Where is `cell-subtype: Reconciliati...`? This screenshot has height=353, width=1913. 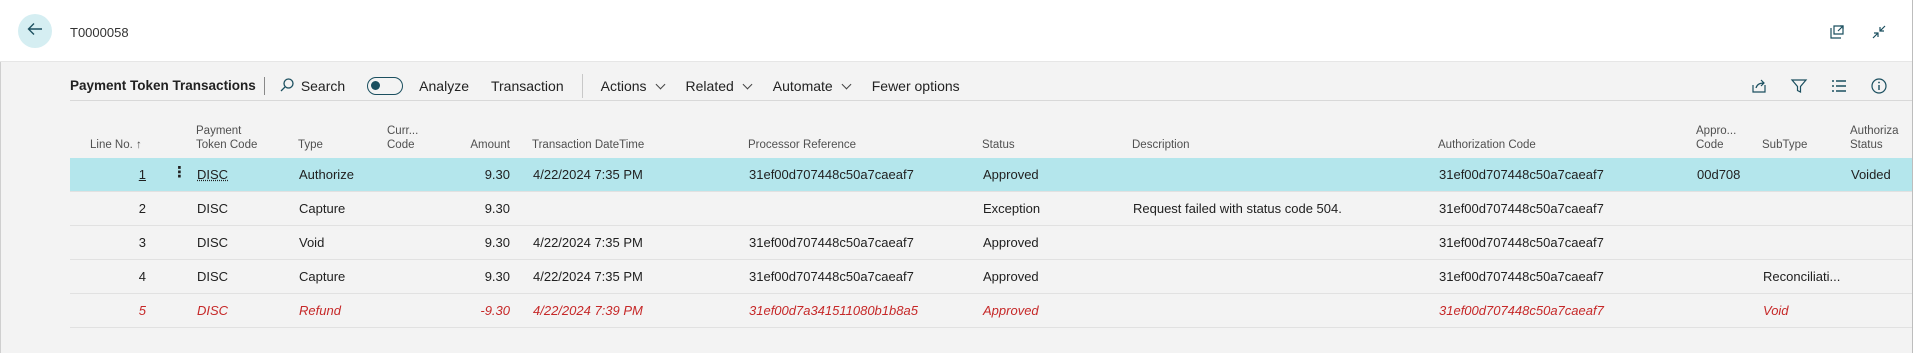
cell-subtype: Reconciliati... is located at coordinates (1802, 276).